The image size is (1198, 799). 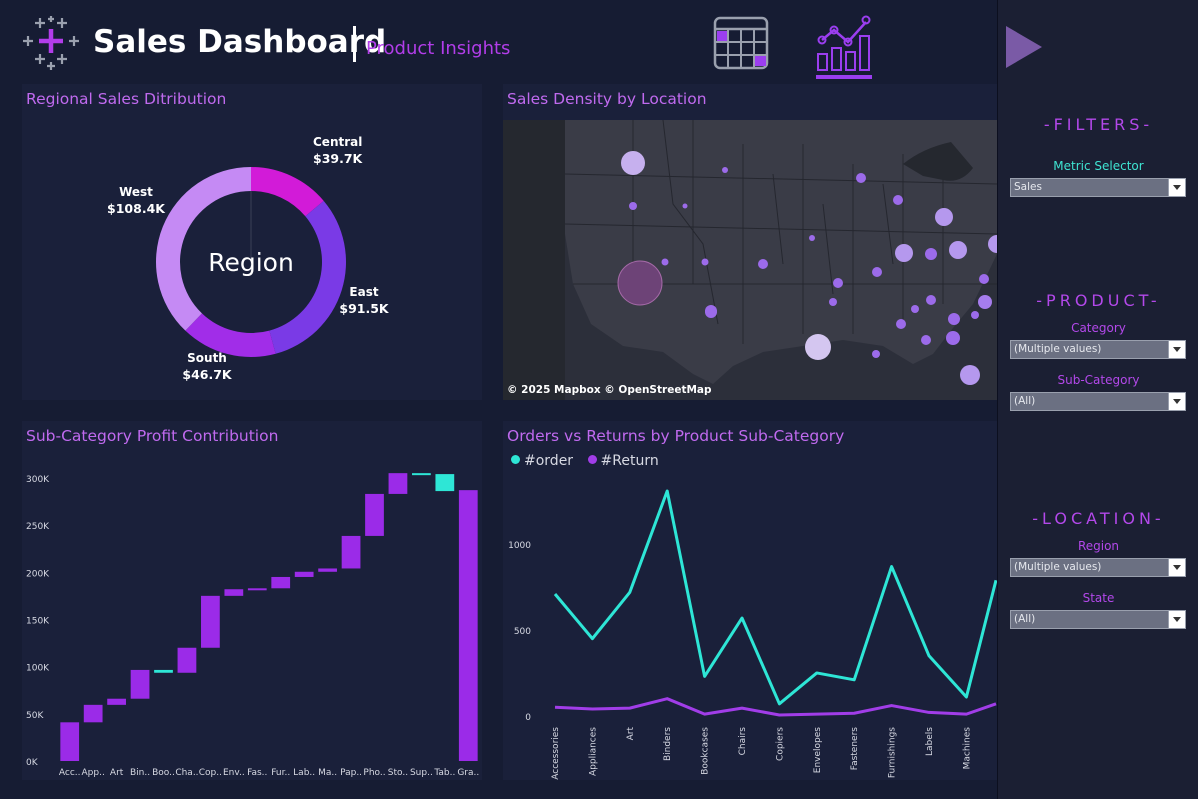 I want to click on y-tick-label: 100K, so click(x=38, y=669).